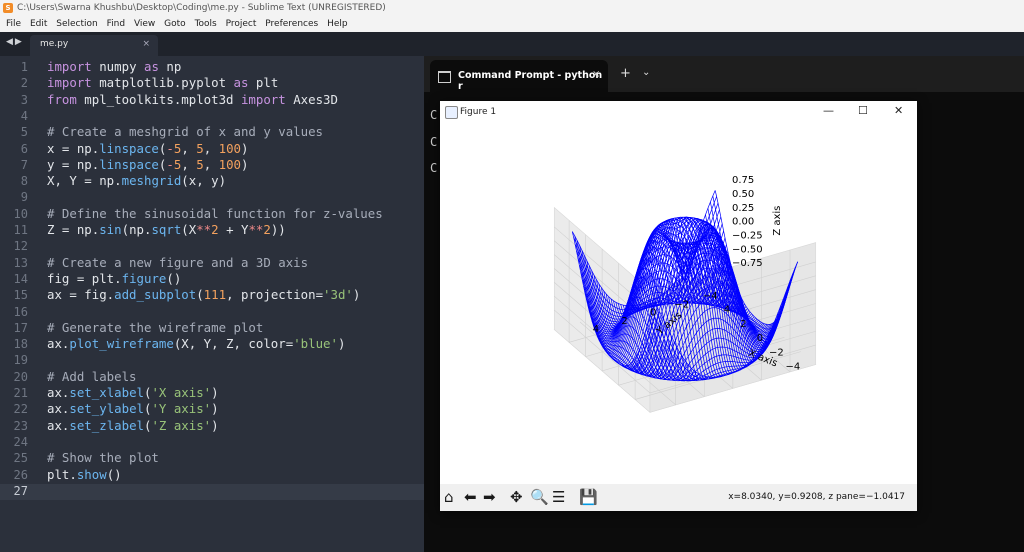 The width and height of the screenshot is (1024, 552). I want to click on z-axis-label: Z axis, so click(777, 221).